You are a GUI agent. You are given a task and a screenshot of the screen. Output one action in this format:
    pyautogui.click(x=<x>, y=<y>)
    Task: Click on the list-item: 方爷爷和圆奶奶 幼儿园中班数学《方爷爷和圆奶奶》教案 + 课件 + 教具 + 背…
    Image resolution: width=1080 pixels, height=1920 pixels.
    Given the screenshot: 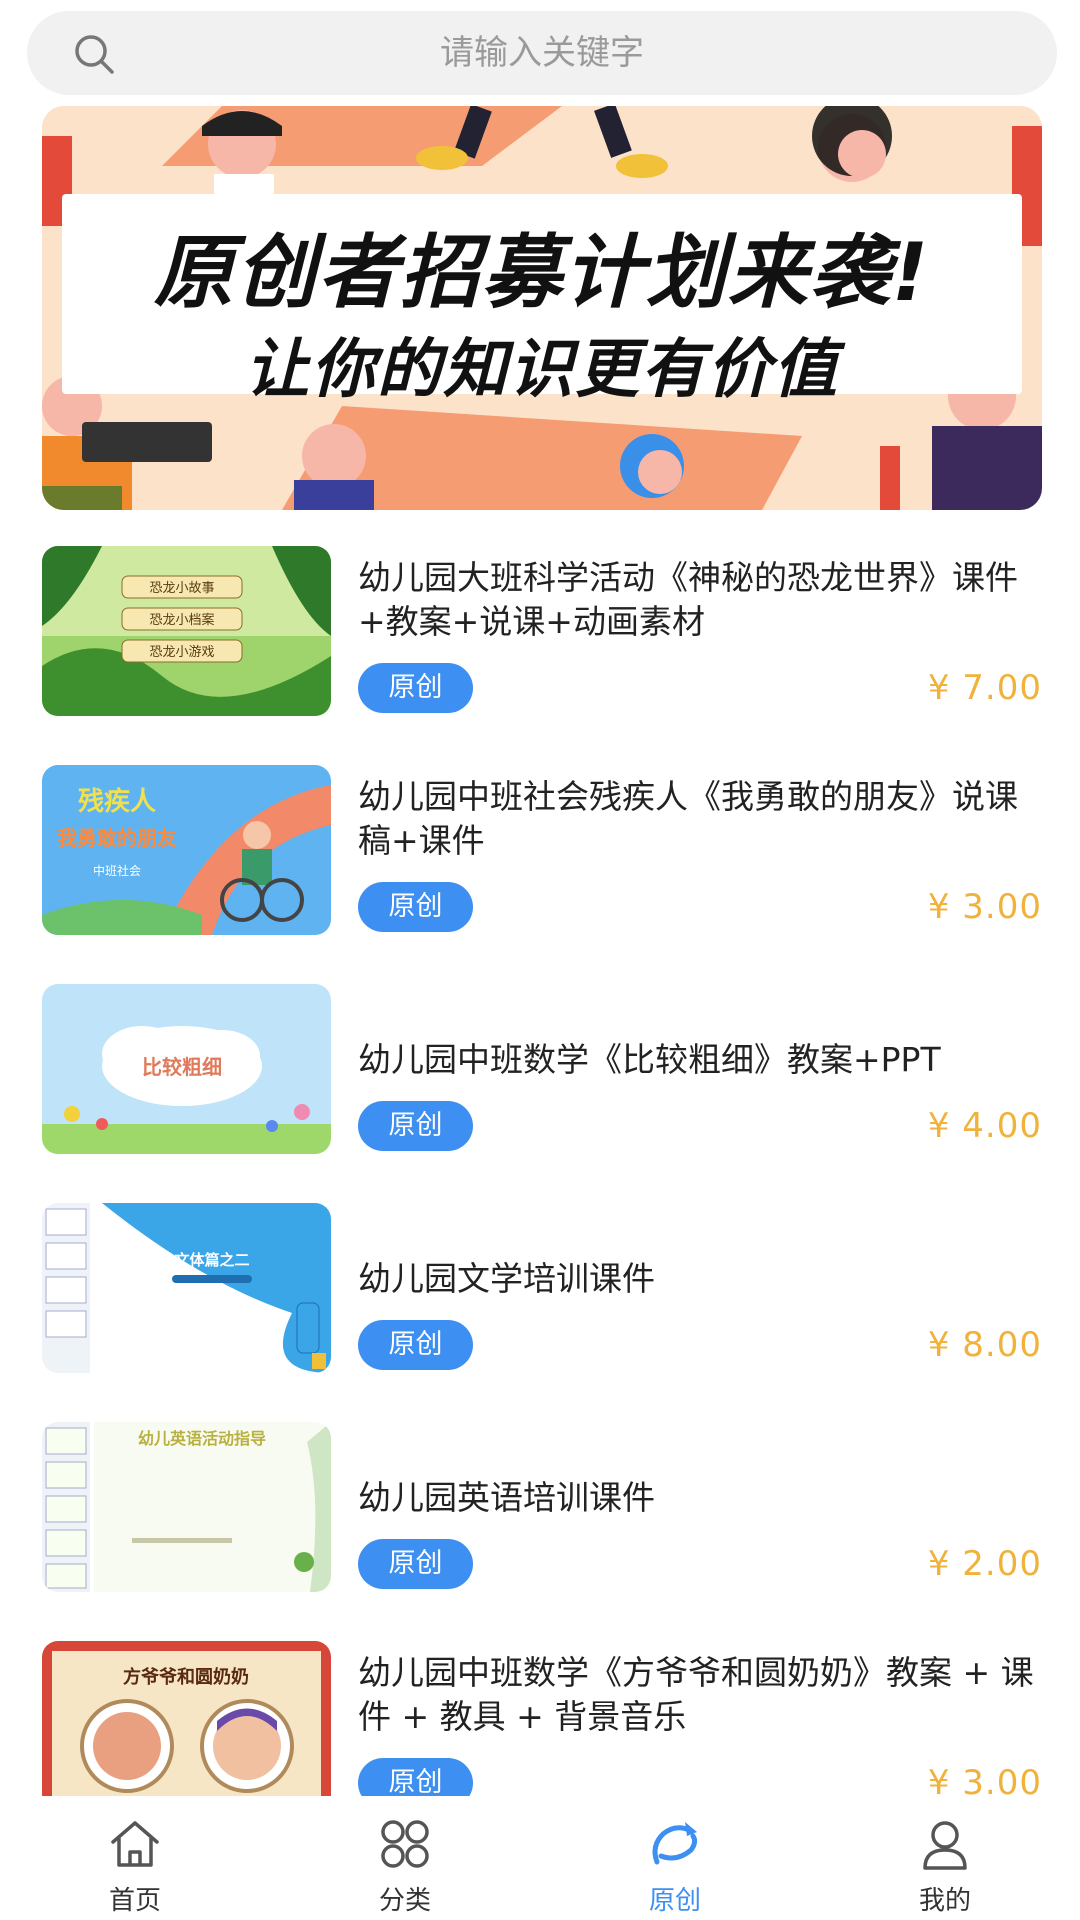 What is the action you would take?
    pyautogui.click(x=542, y=1718)
    